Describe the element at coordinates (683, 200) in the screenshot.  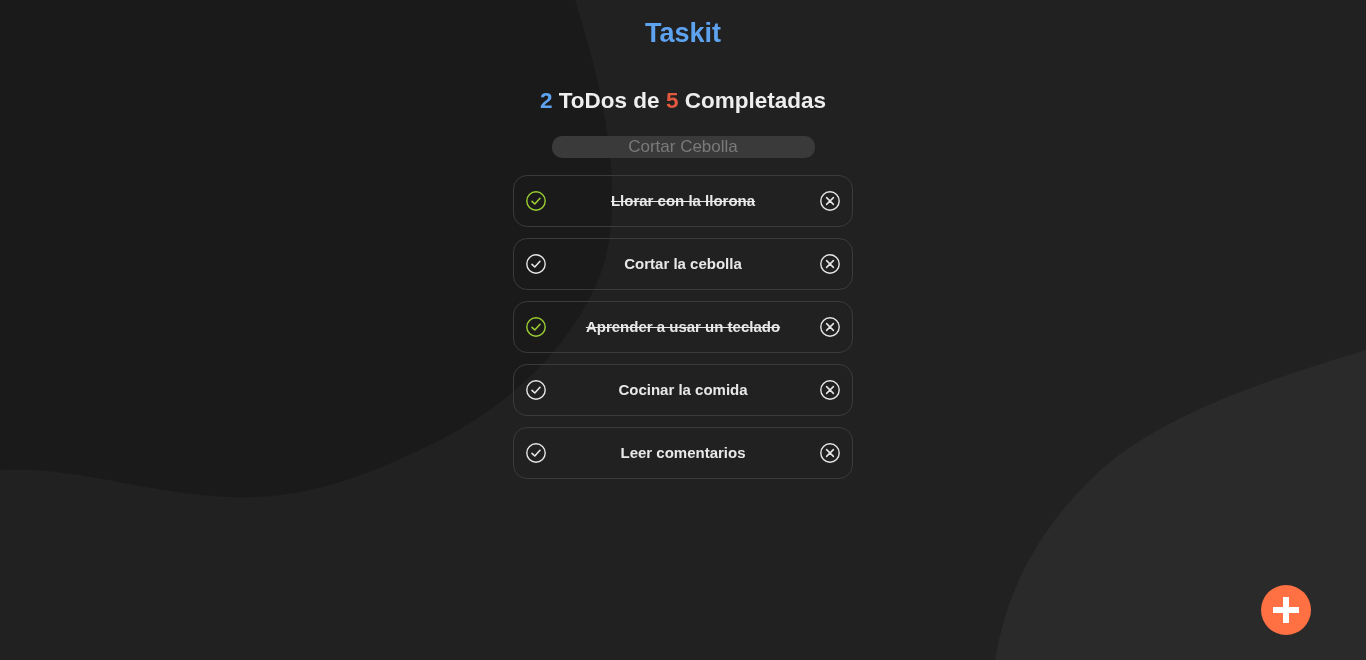
I see `todo-text: Llorar con la llorona` at that location.